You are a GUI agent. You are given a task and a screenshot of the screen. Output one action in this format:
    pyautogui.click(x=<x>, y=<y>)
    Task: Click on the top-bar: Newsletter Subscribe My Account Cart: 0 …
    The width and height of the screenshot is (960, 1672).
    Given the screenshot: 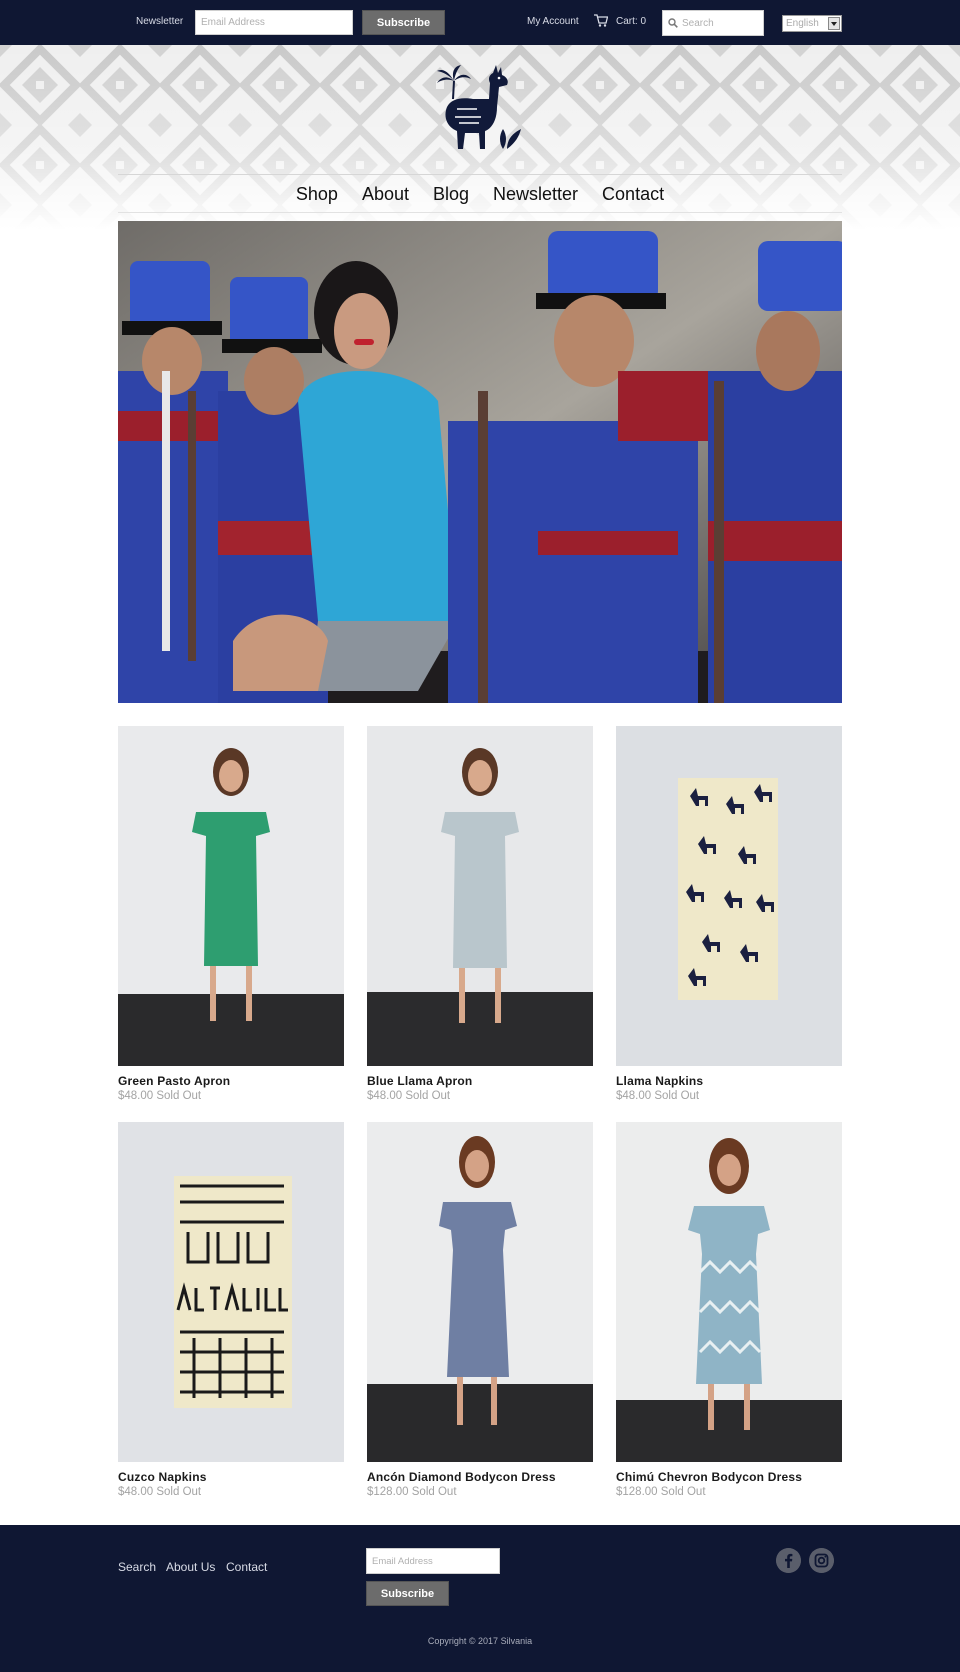 What is the action you would take?
    pyautogui.click(x=480, y=22)
    